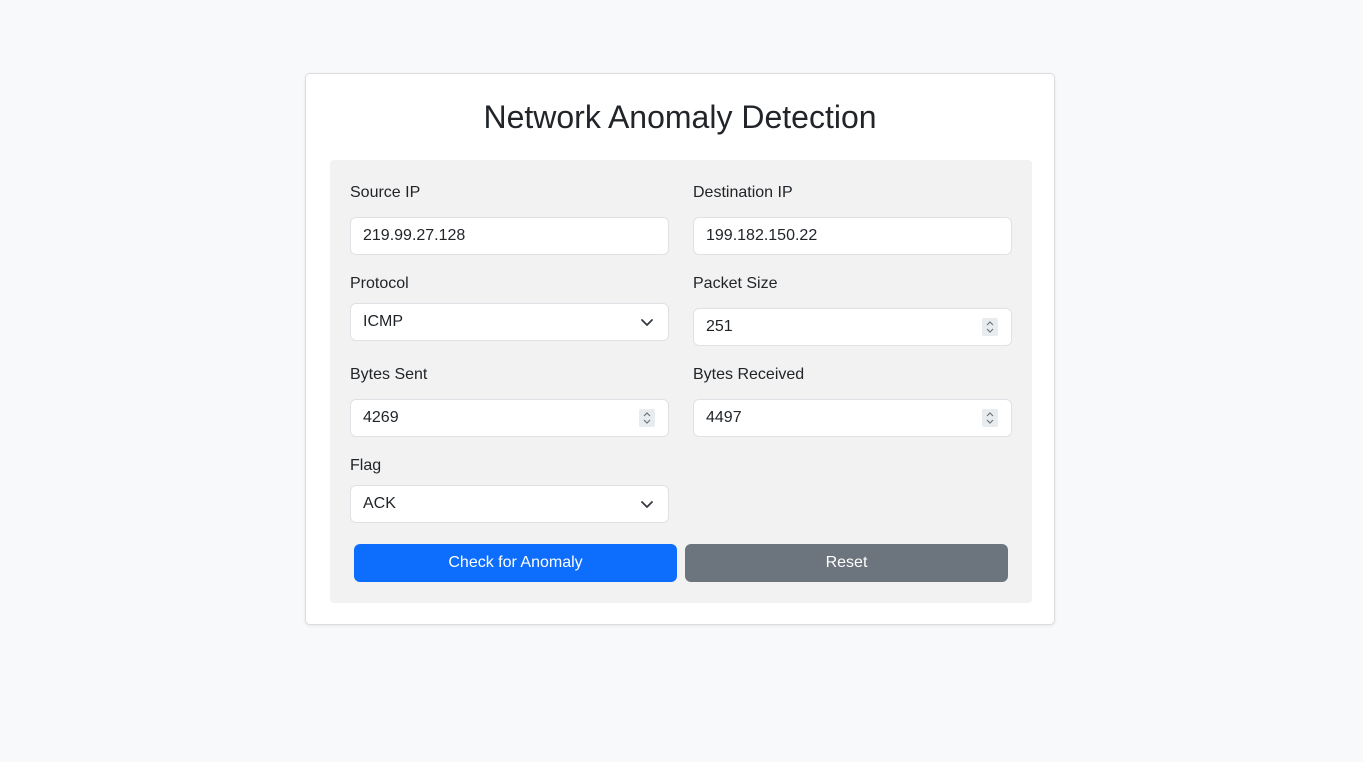 Image resolution: width=1363 pixels, height=762 pixels. I want to click on protocol-select: ICMP, so click(509, 322).